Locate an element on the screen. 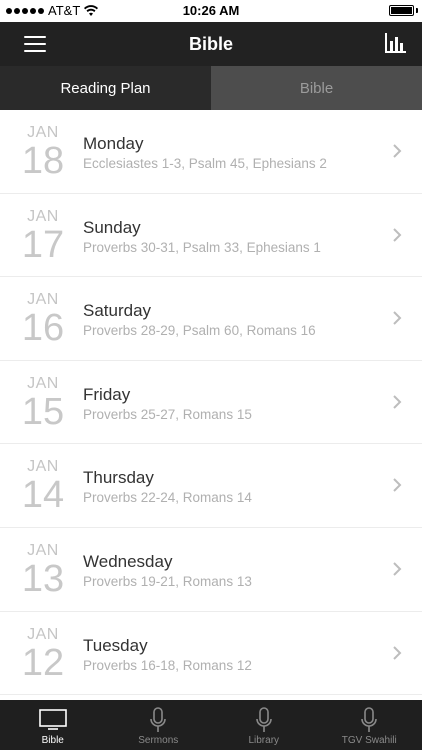  weekday-label: Monday is located at coordinates (113, 143).